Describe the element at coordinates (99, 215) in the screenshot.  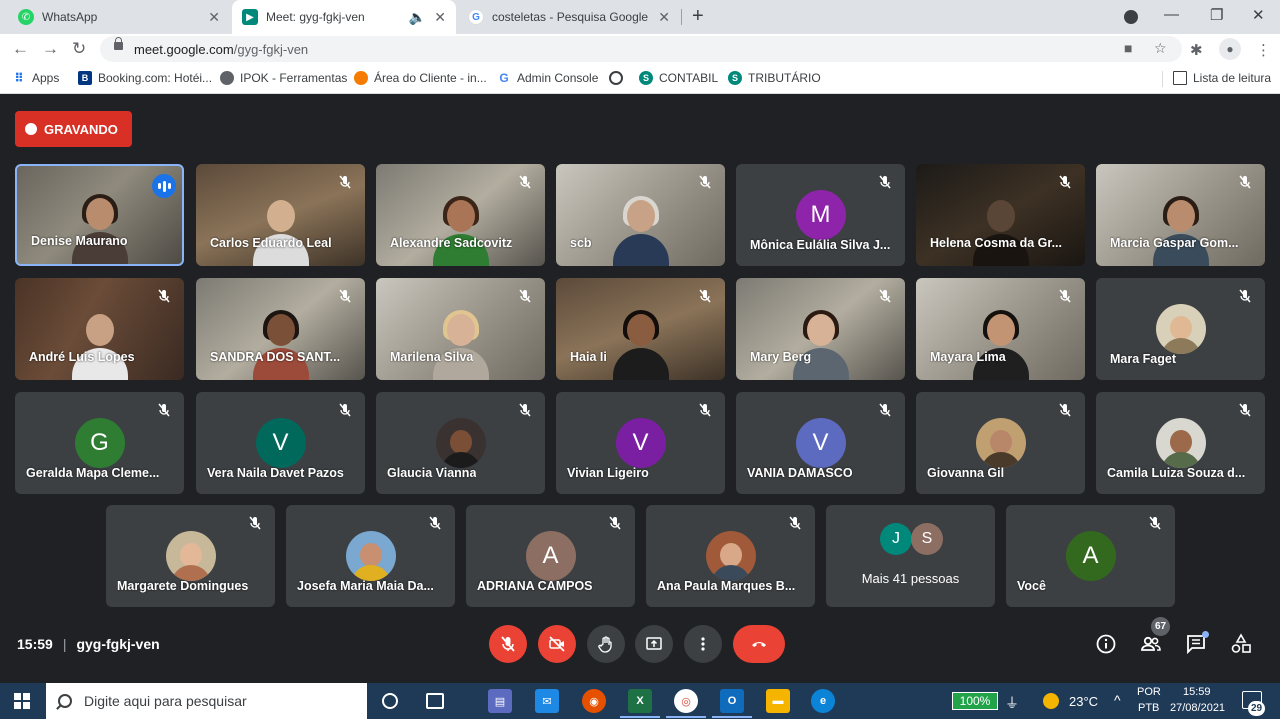
I see `participant-tile: Denise Maurano` at that location.